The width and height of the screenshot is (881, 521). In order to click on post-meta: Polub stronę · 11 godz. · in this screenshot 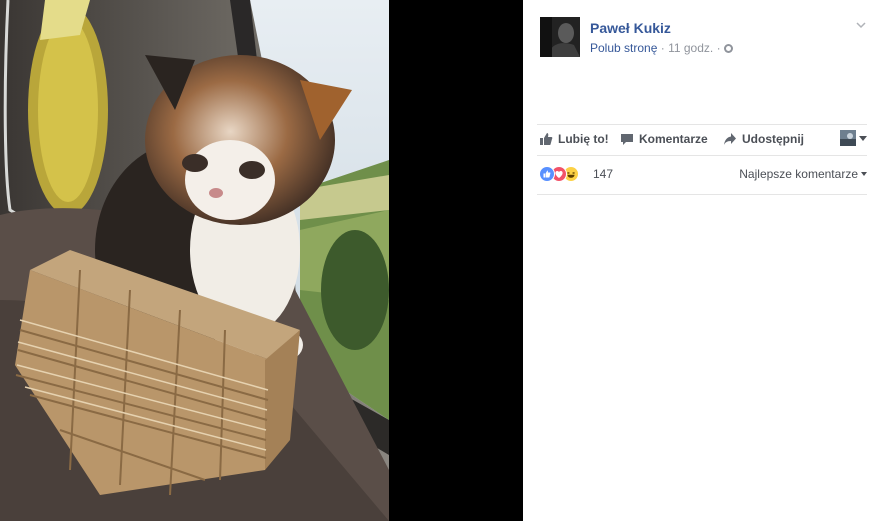, I will do `click(661, 48)`.